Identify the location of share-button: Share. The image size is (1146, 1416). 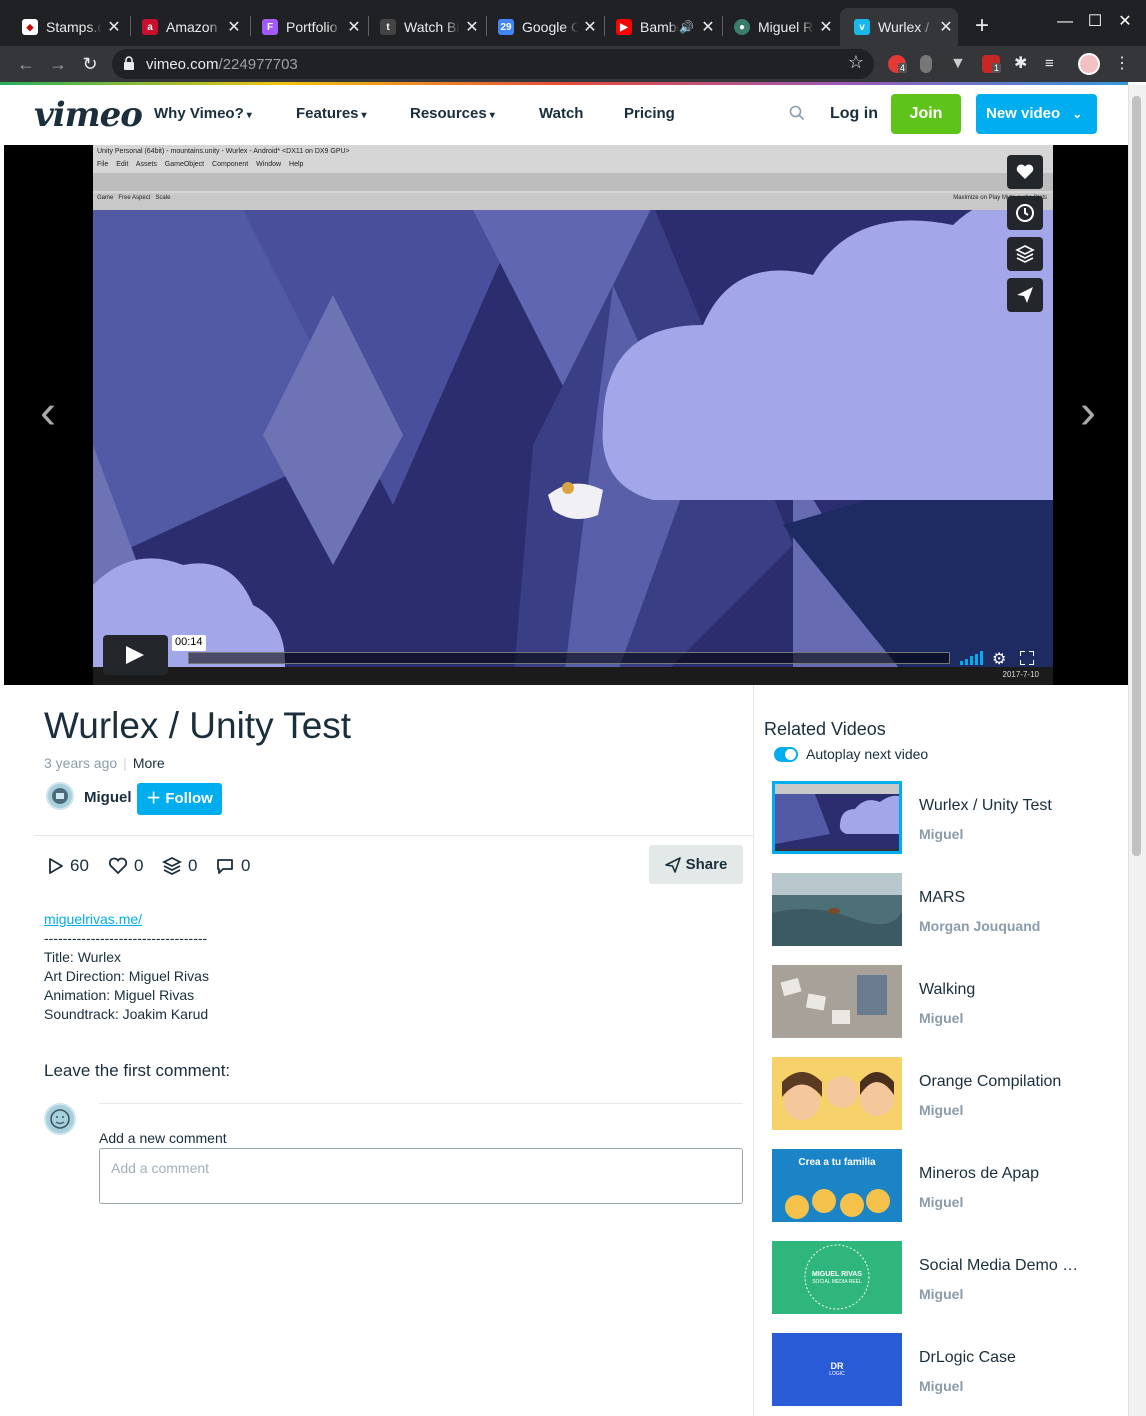
(696, 864).